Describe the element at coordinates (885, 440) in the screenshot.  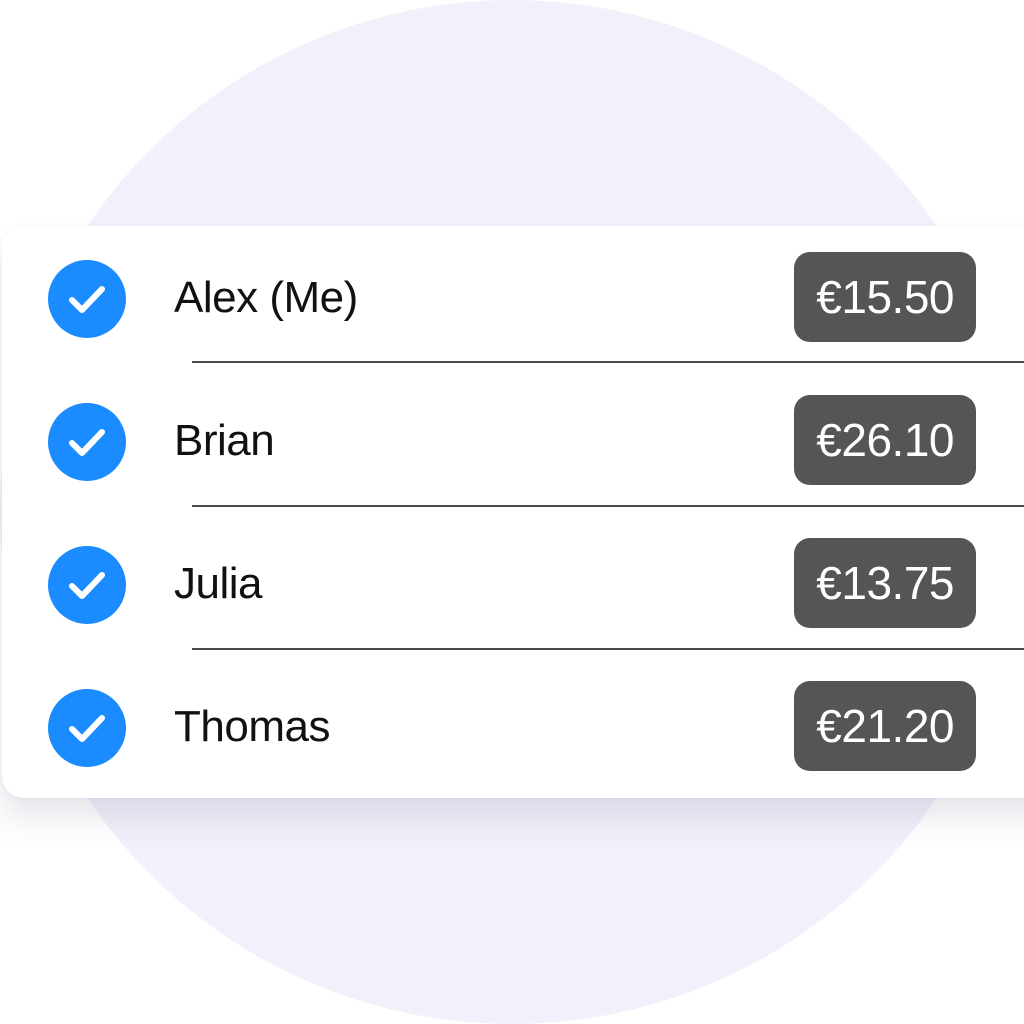
I see `amount-badge: €26.10` at that location.